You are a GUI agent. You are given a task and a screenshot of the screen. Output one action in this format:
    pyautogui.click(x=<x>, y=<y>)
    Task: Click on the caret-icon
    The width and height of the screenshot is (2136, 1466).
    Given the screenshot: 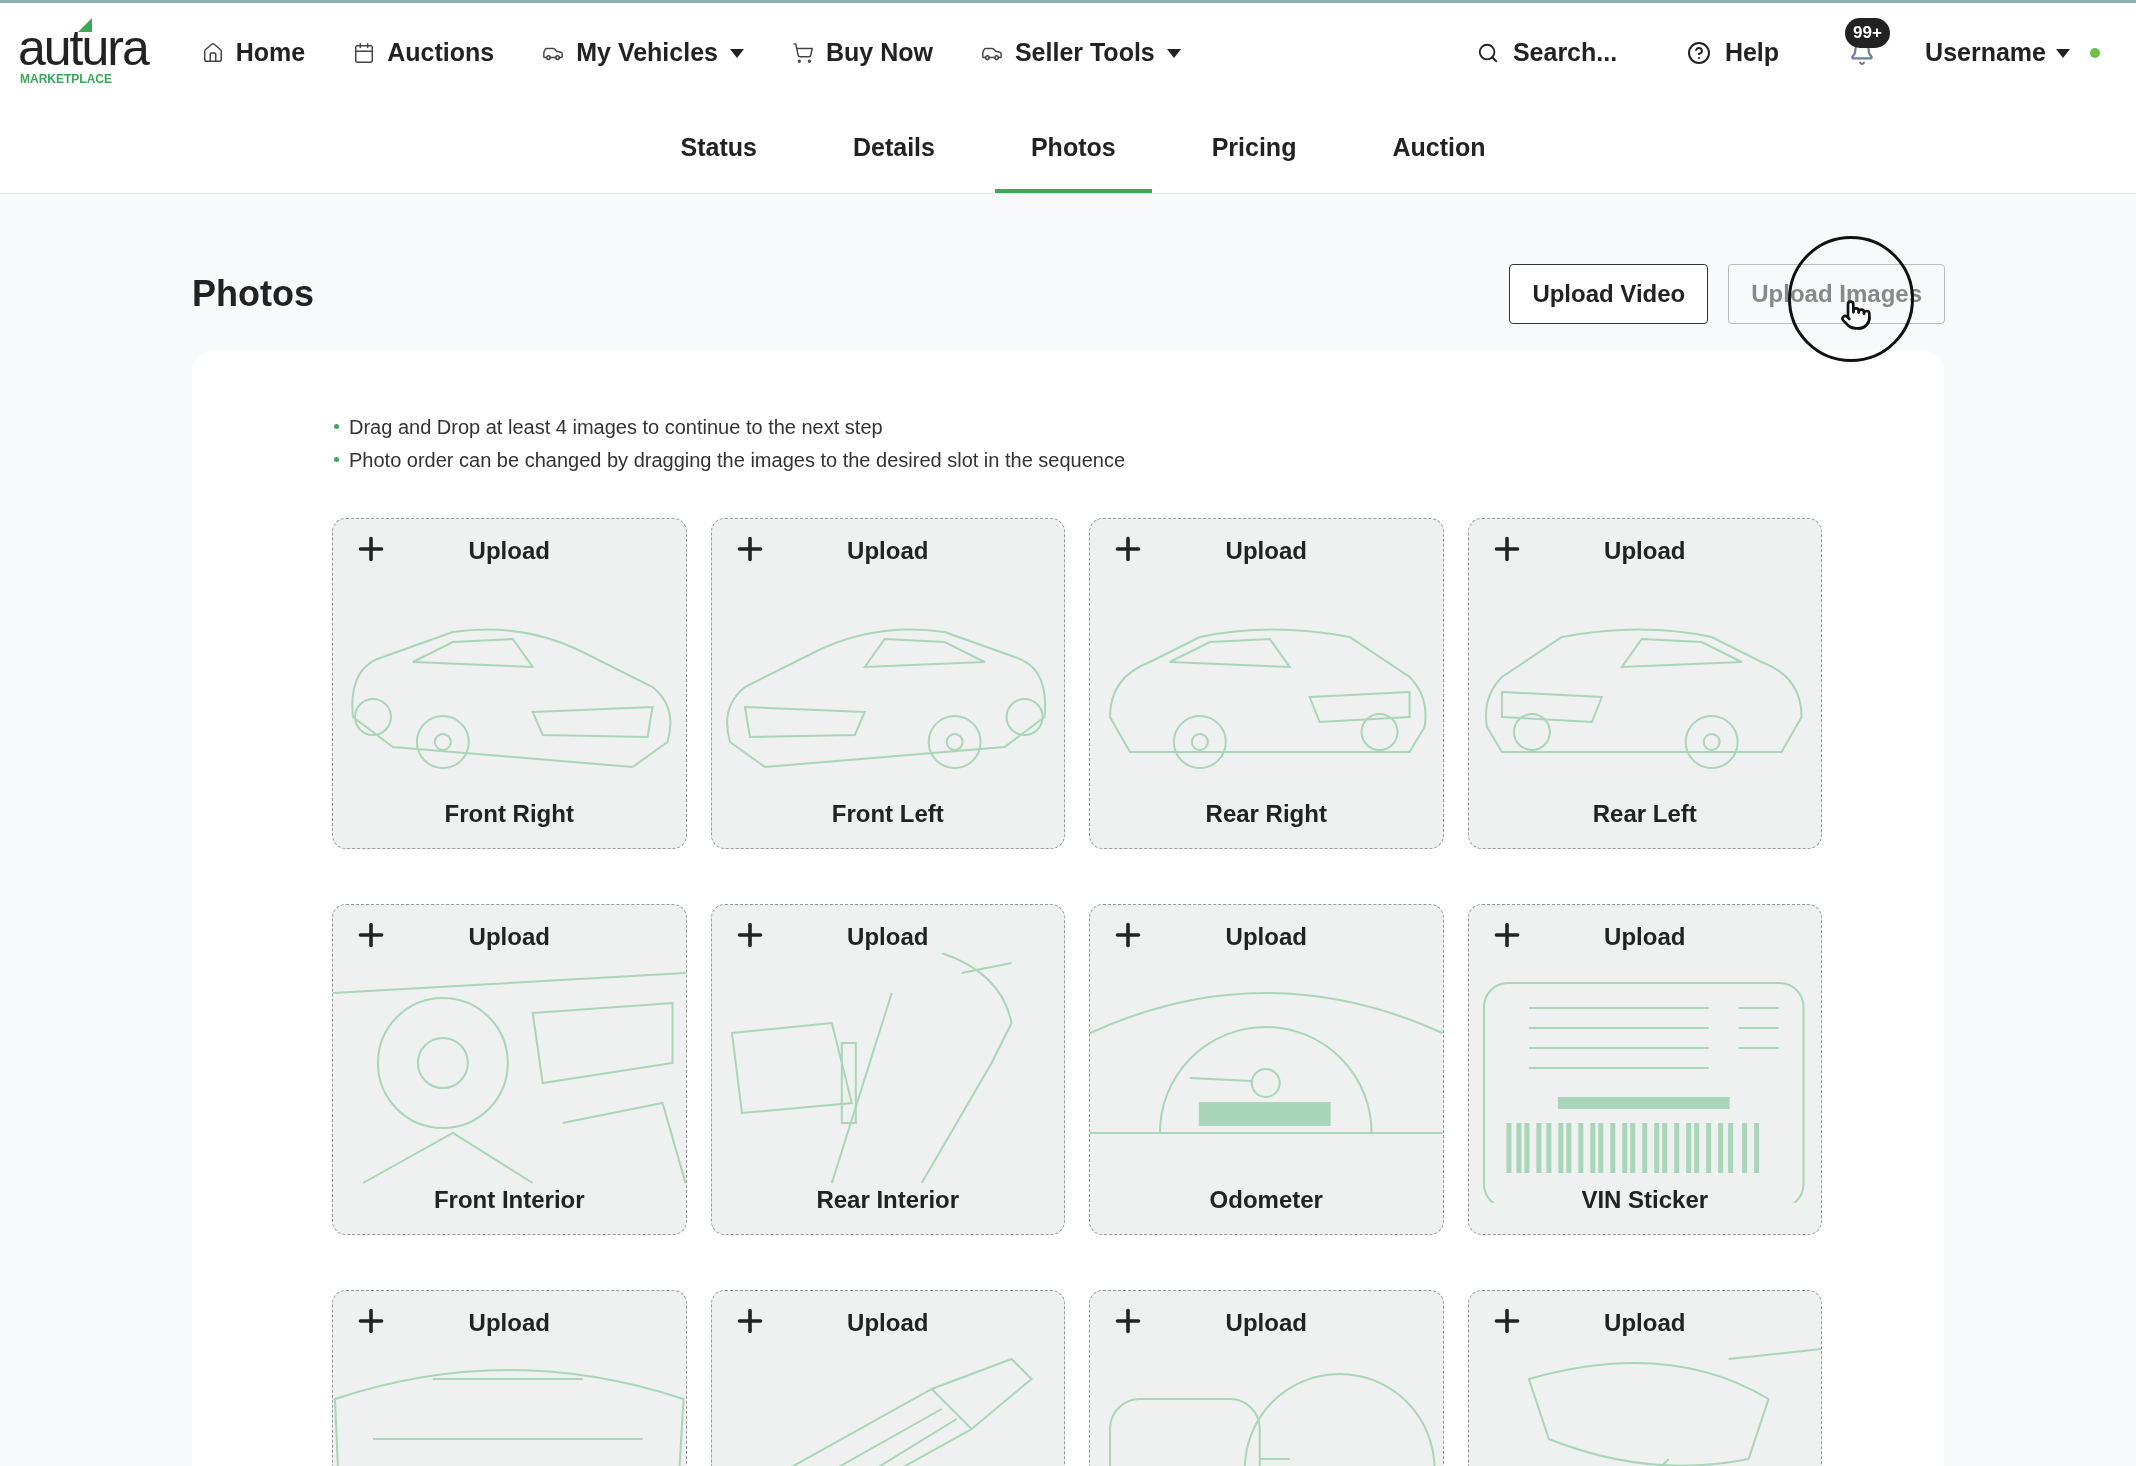 What is the action you would take?
    pyautogui.click(x=2063, y=53)
    